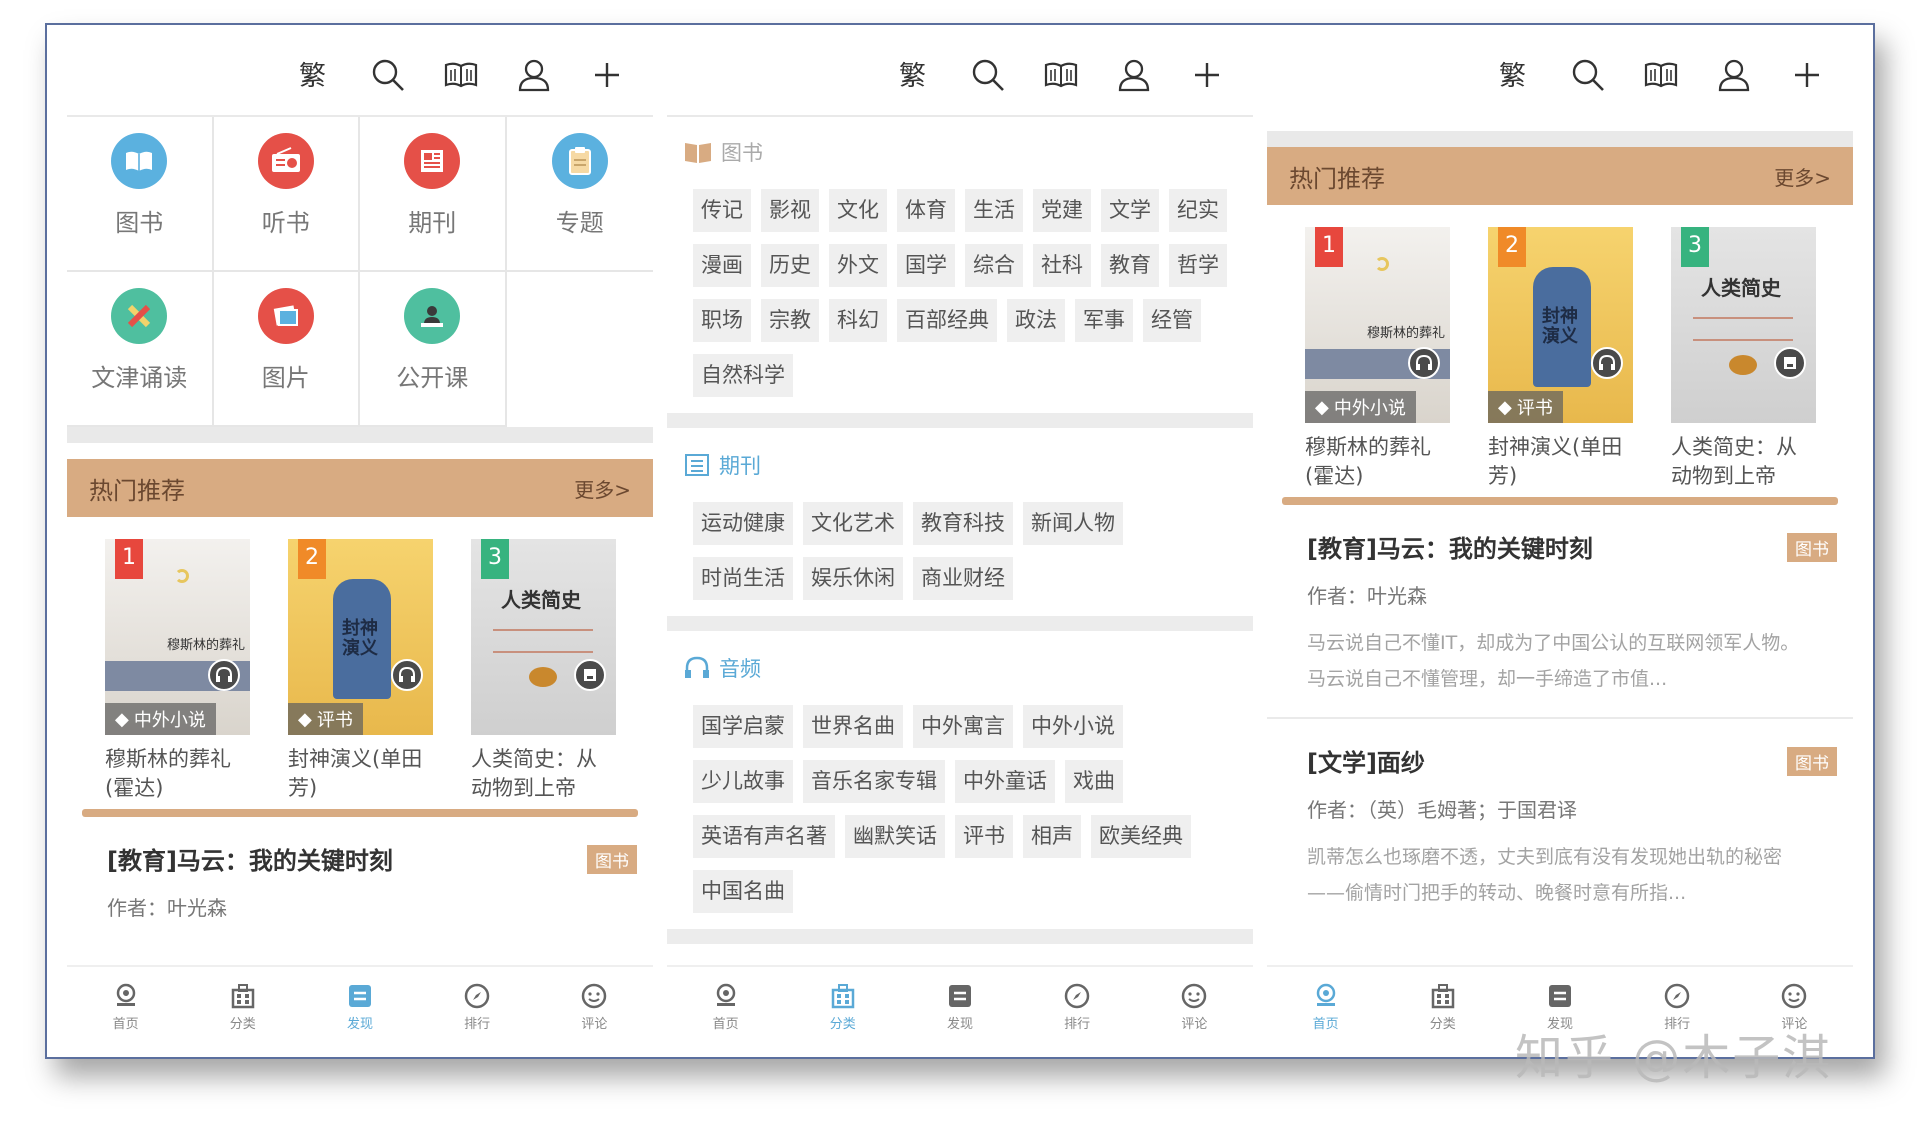 This screenshot has height=1126, width=1920. I want to click on category-chip: 中外童话, so click(1005, 781).